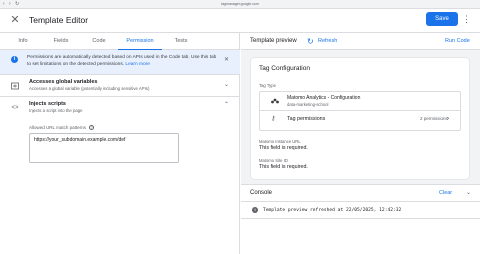  I want to click on key-icon: ⚷, so click(273, 119).